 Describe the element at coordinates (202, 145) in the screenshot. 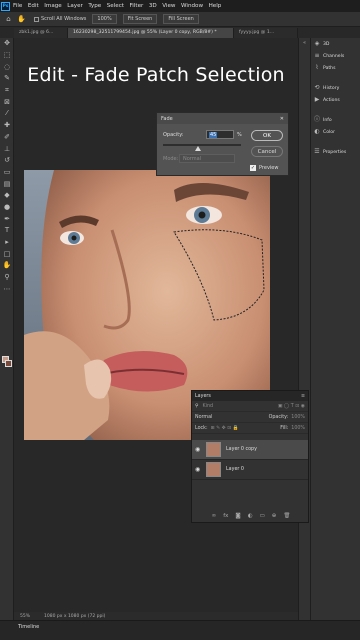

I see `opacity-slider` at that location.